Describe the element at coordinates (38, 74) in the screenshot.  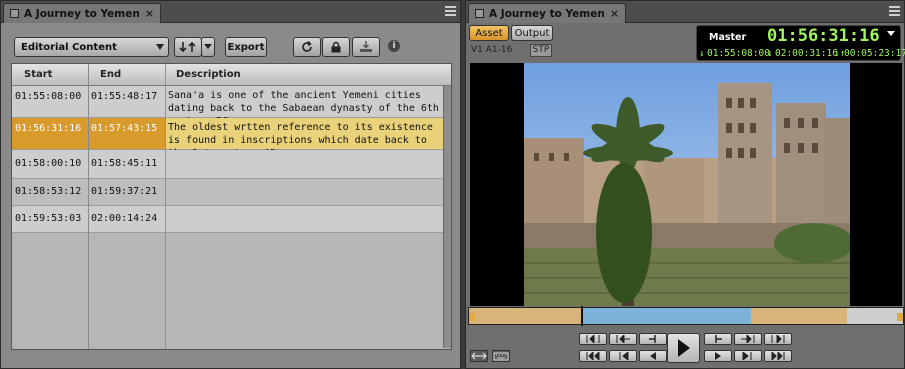
I see `column-header-start: Start` at that location.